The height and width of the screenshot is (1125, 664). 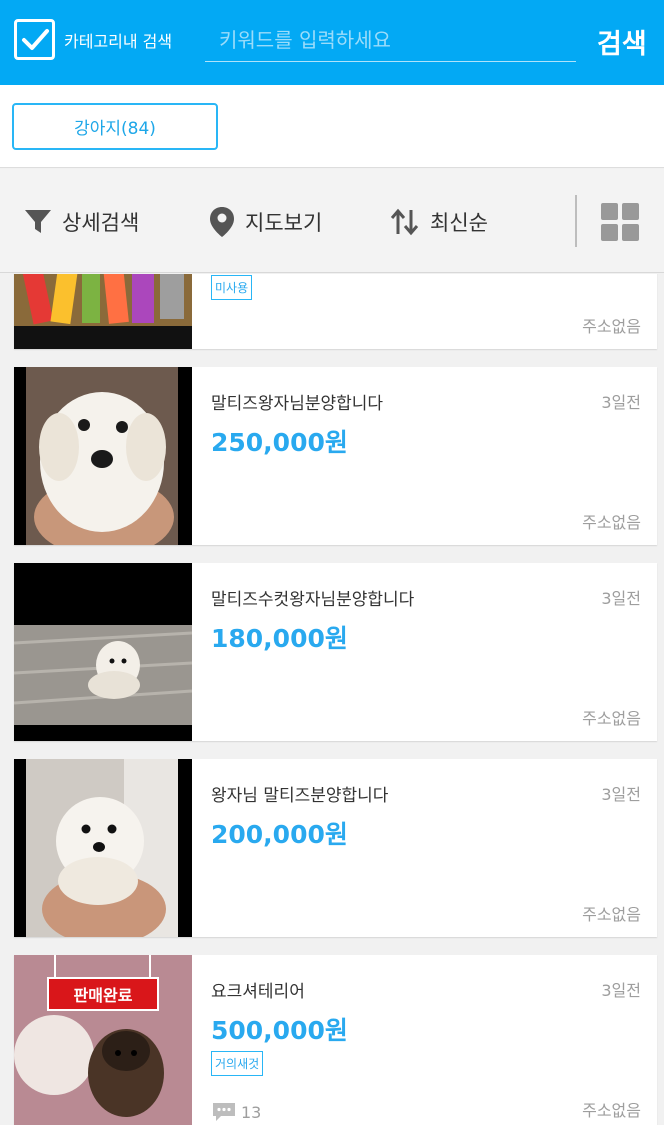 I want to click on comment-icon, so click(x=224, y=1112).